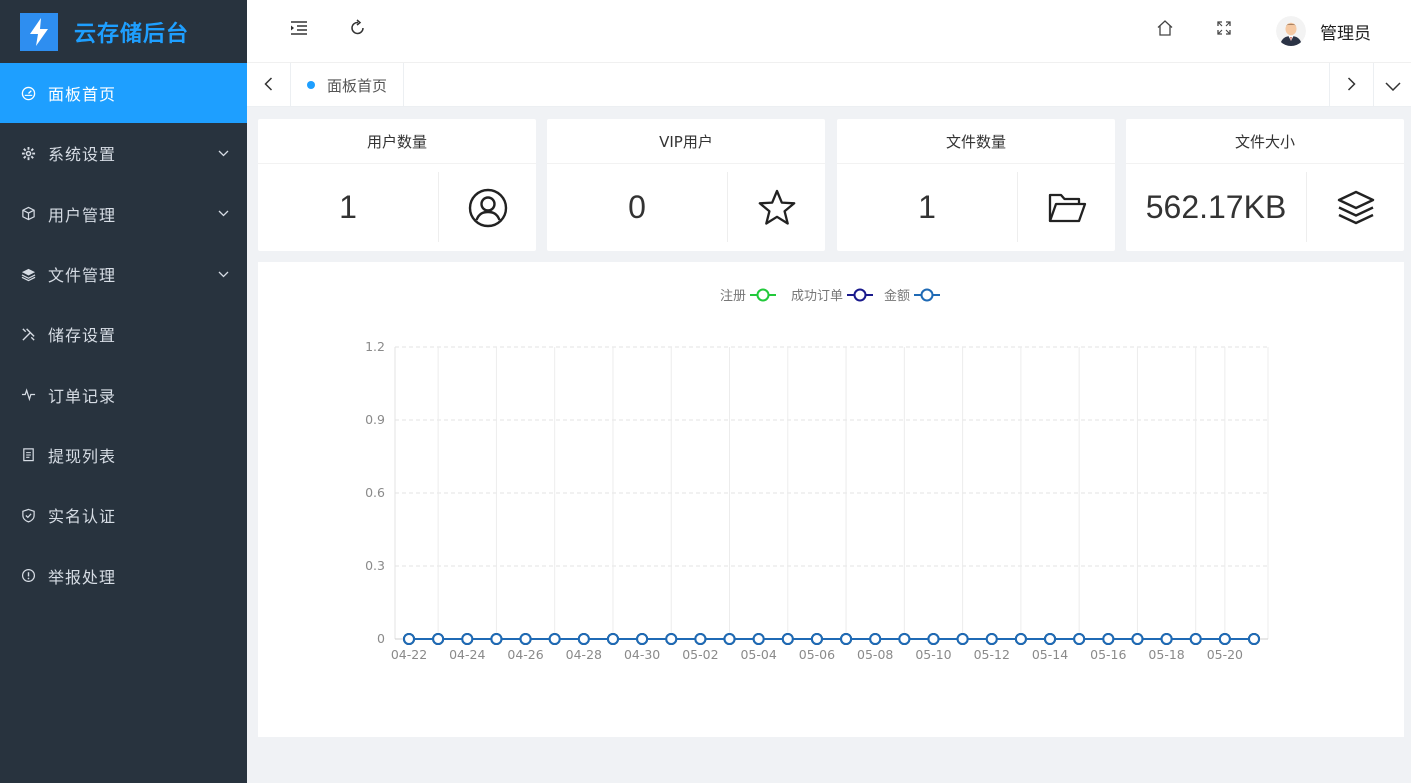 The image size is (1411, 783). I want to click on fullscreen-icon, so click(1224, 30).